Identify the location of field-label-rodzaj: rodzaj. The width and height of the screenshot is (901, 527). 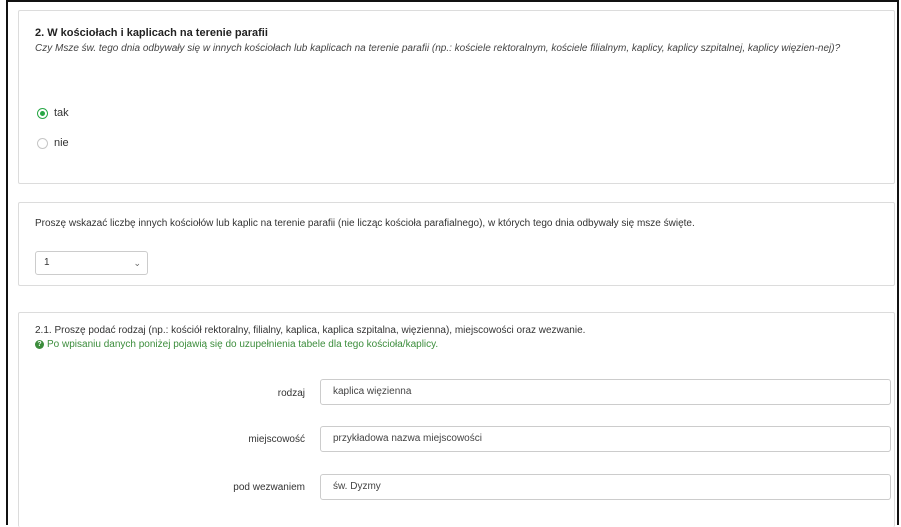
(291, 393).